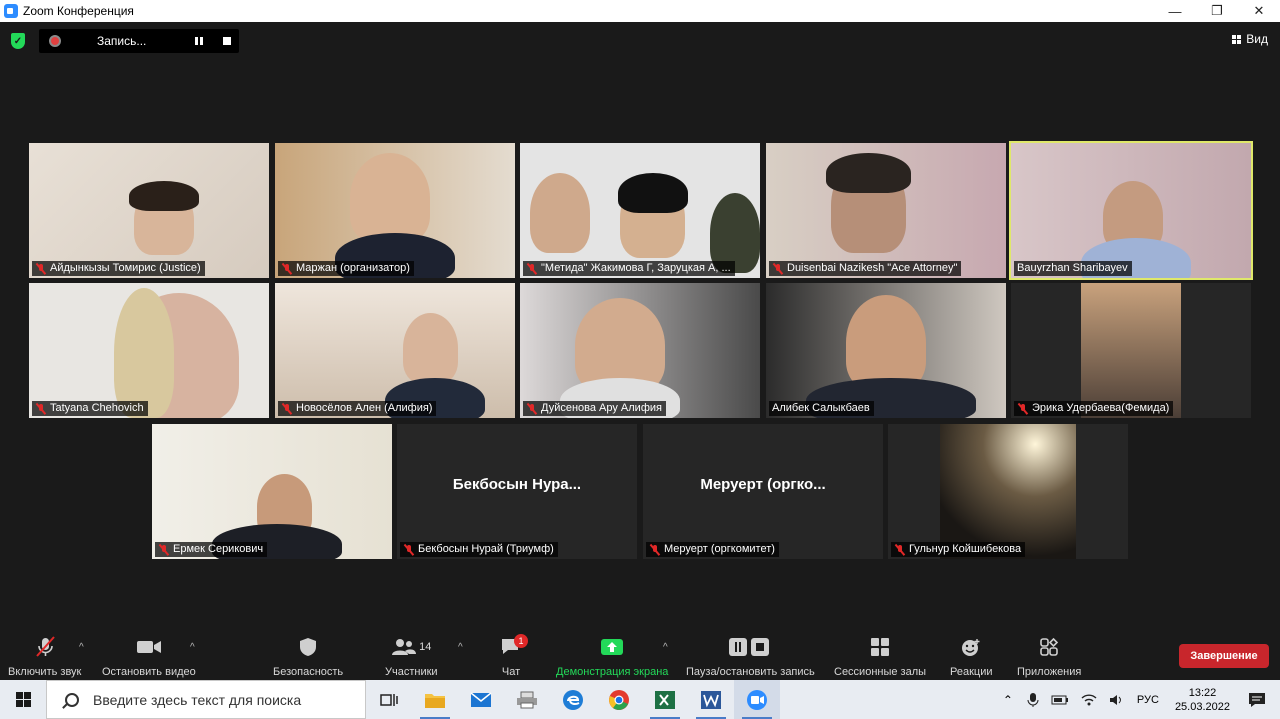 Image resolution: width=1280 pixels, height=719 pixels. What do you see at coordinates (1237, 39) in the screenshot?
I see `gallery-view-icon` at bounding box center [1237, 39].